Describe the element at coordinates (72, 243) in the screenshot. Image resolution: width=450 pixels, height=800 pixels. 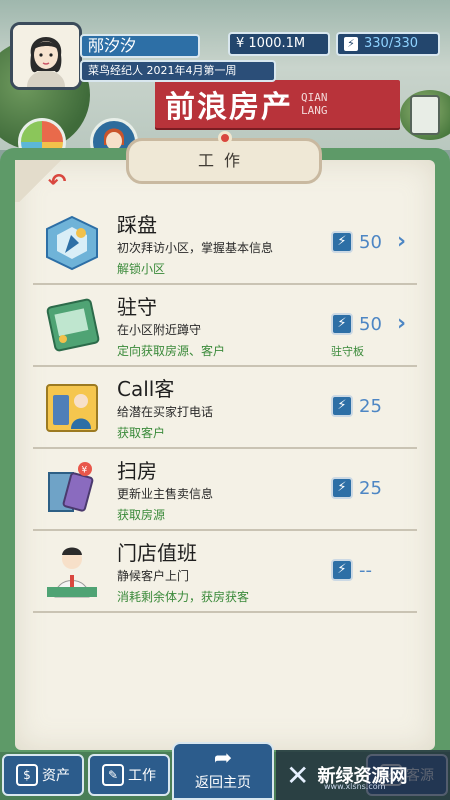
I see `map-icon` at that location.